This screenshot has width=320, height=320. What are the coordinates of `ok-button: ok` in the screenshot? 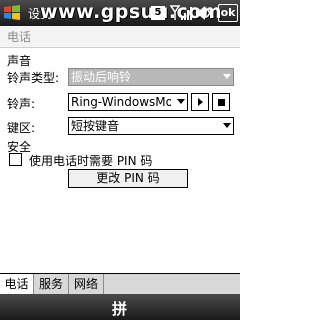 It's located at (228, 13).